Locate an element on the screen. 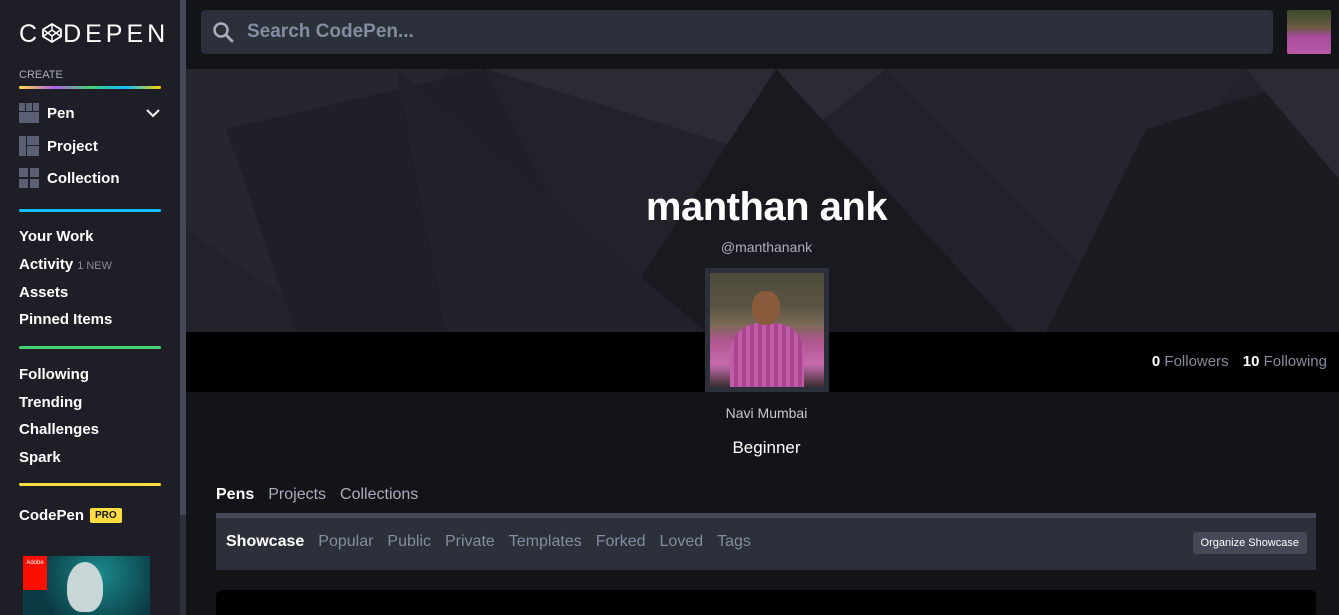  create-pen-label: Pen is located at coordinates (61, 113).